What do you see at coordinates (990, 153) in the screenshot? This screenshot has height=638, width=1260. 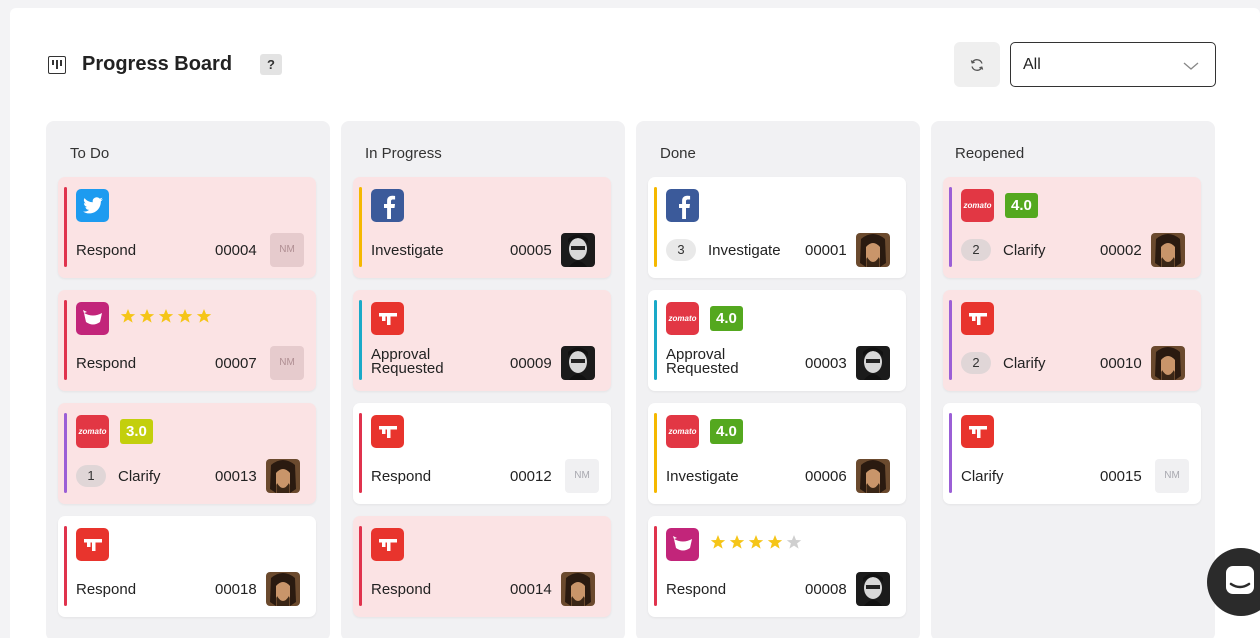 I see `column-title: Reopened` at bounding box center [990, 153].